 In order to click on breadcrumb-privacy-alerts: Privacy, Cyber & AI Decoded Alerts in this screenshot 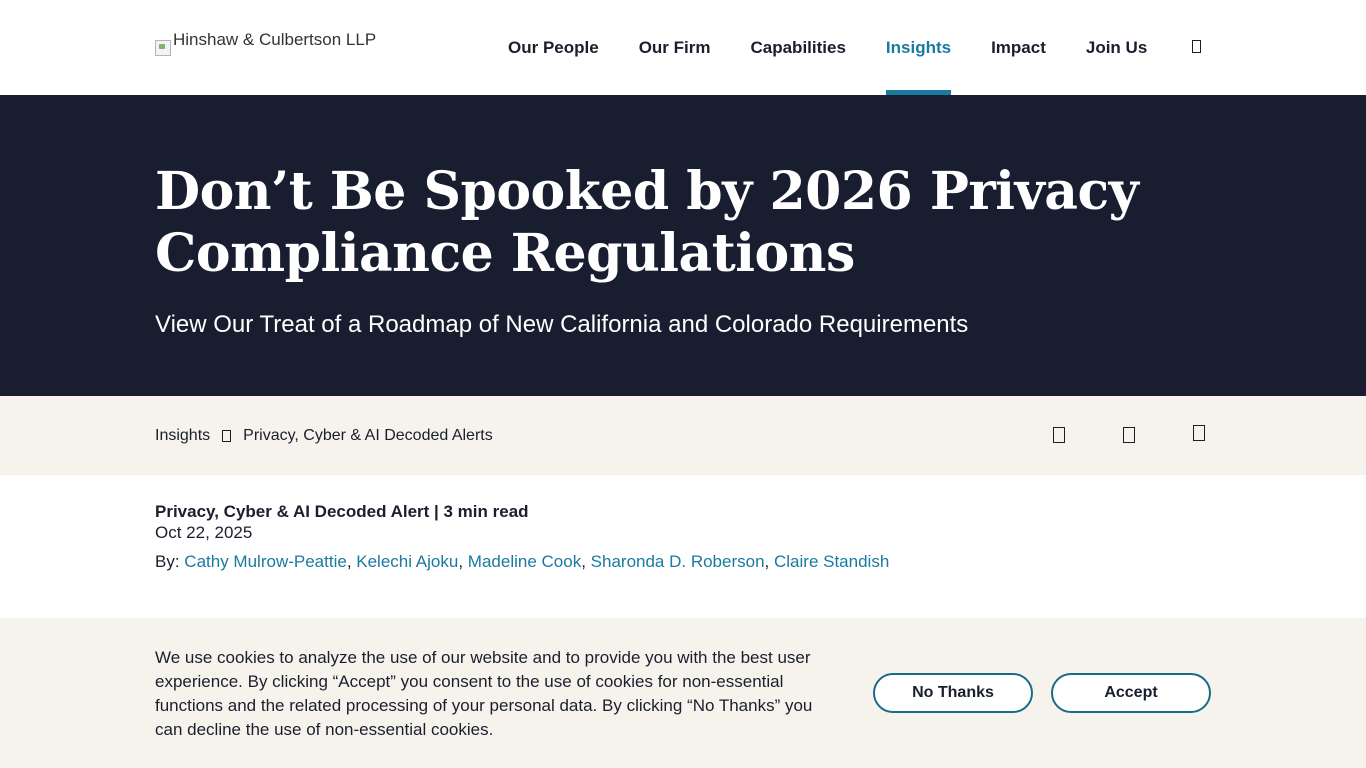, I will do `click(368, 436)`.